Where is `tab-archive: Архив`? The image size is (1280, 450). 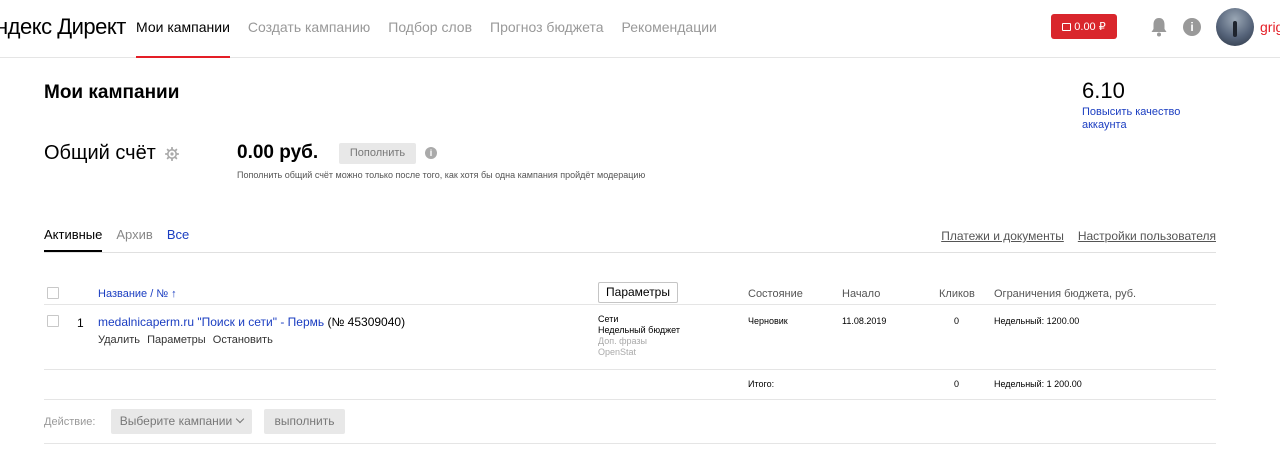
tab-archive: Архив is located at coordinates (134, 239).